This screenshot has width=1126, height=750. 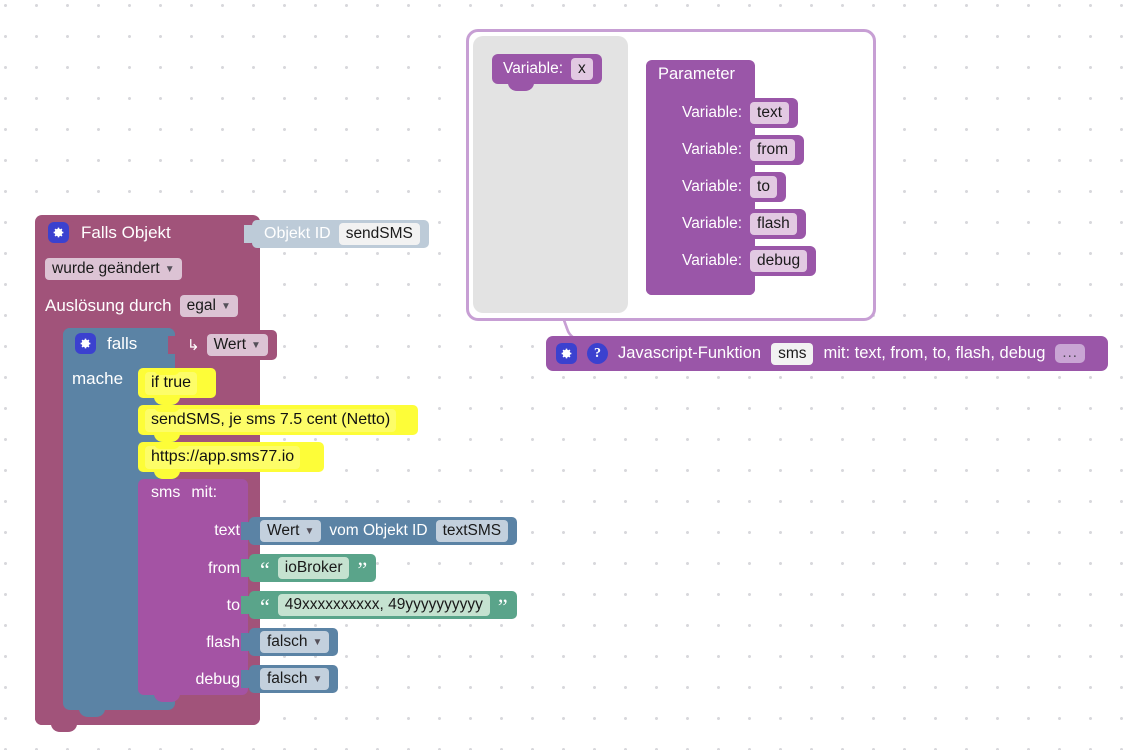 I want to click on condition-value: Wert, so click(x=230, y=344).